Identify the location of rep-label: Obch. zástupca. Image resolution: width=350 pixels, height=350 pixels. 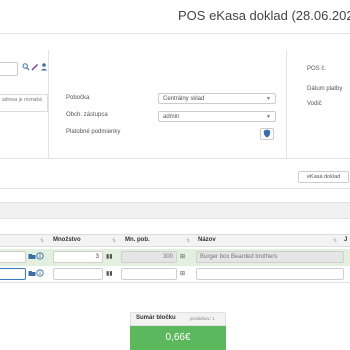
(87, 115).